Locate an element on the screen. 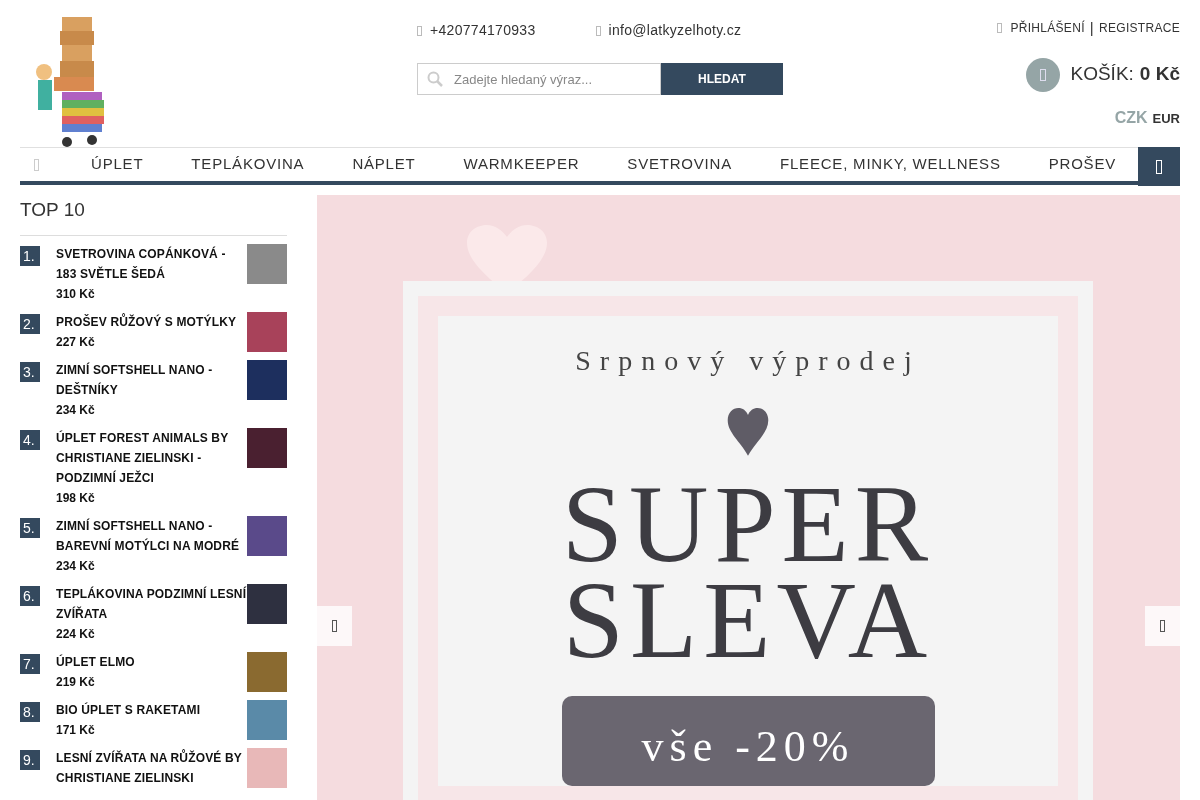 The image size is (1200, 800). cart-amount: 0 Kč is located at coordinates (1159, 74).